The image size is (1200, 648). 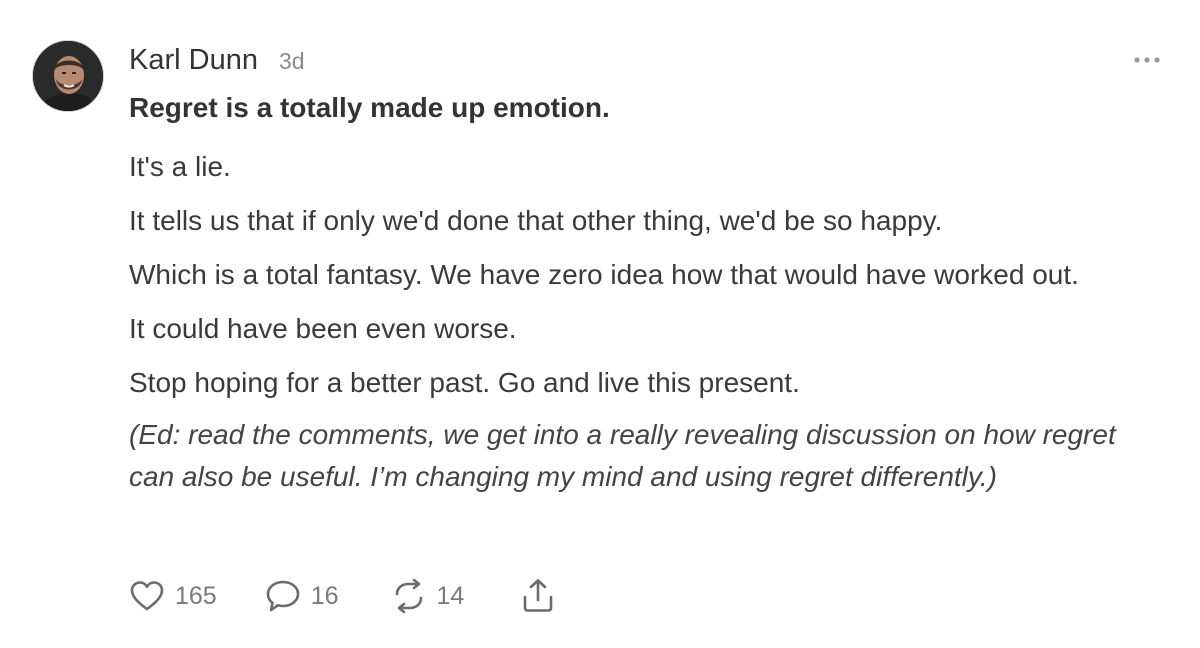 What do you see at coordinates (323, 328) in the screenshot?
I see `post-paragraph: It could have been even worse.` at bounding box center [323, 328].